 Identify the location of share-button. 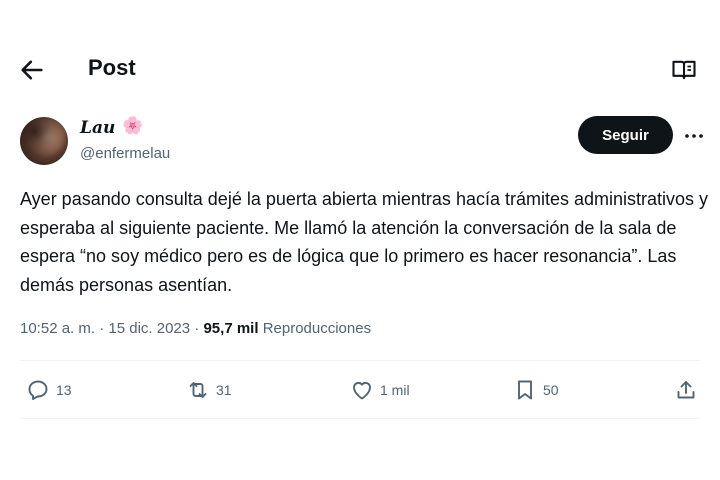
(686, 390).